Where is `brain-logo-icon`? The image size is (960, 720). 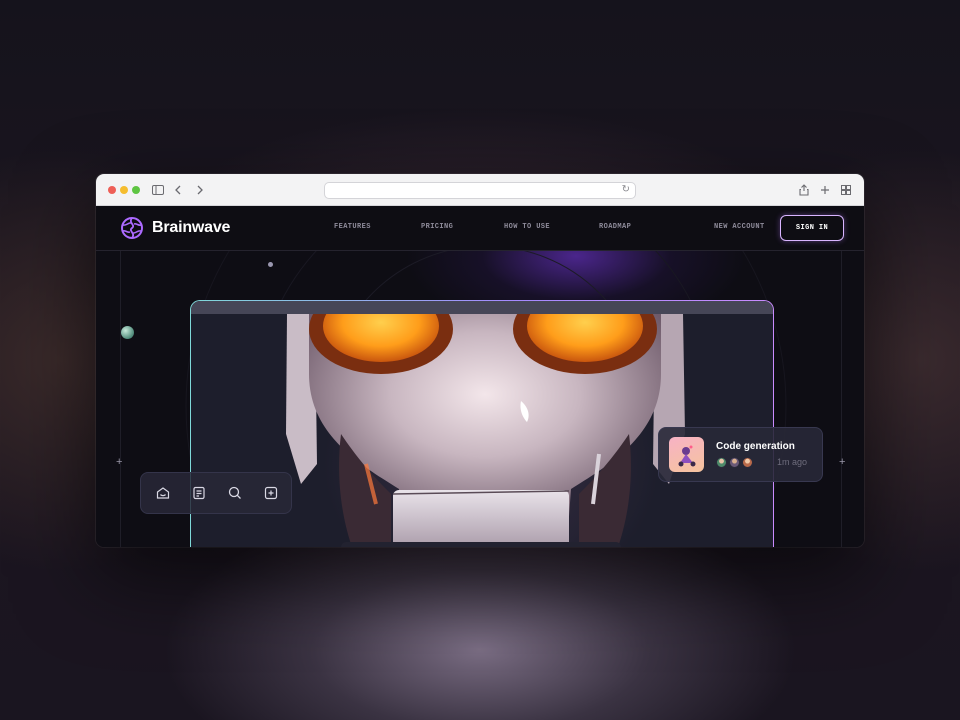
brain-logo-icon is located at coordinates (132, 228).